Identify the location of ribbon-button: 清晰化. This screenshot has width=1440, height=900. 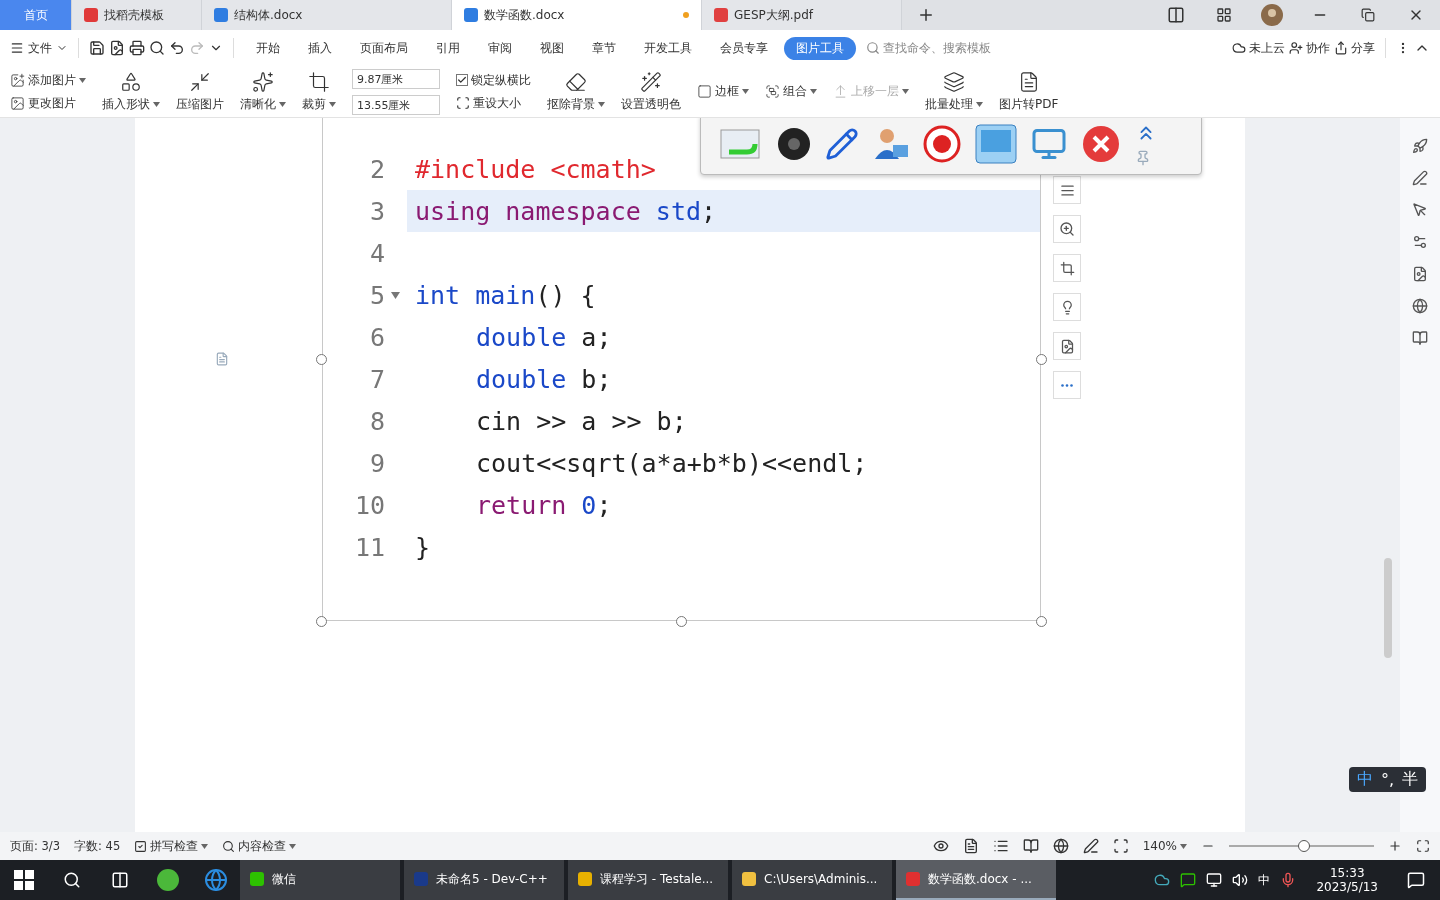
(258, 104).